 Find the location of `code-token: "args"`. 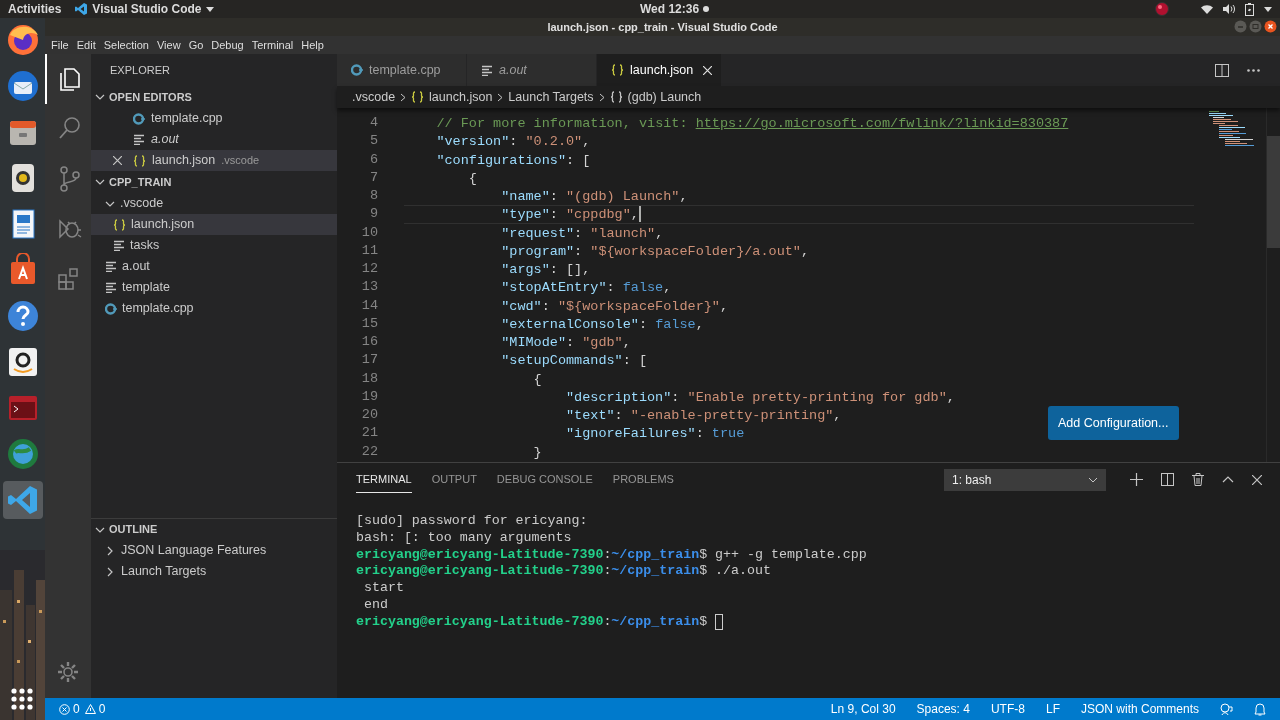

code-token: "args" is located at coordinates (525, 269).